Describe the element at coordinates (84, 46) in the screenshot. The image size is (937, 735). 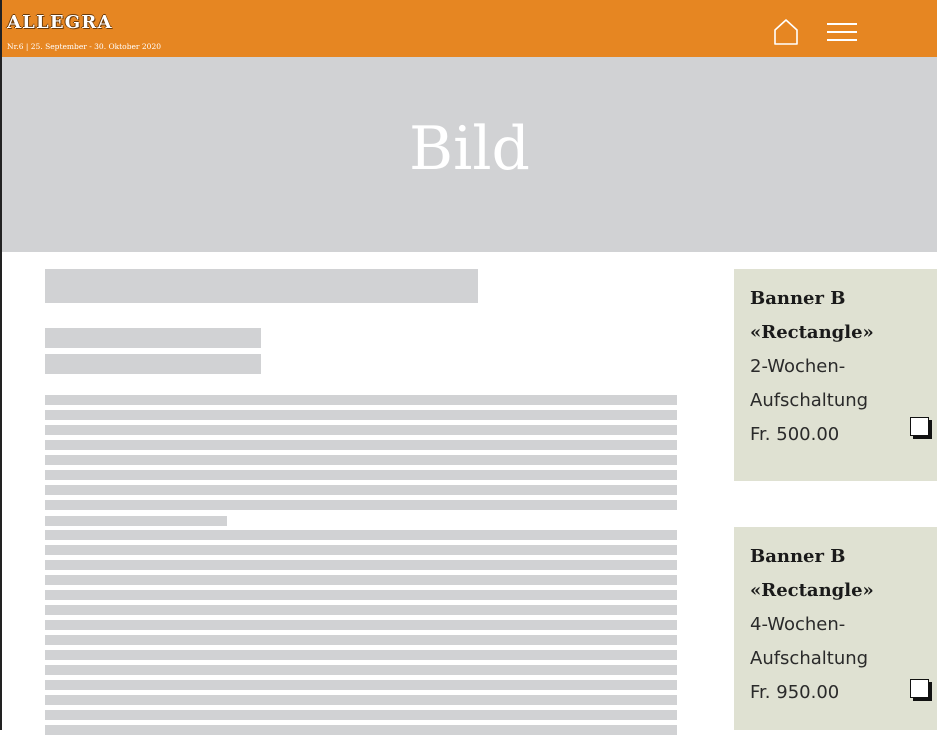
I see `issue-info: Nr.6 | 25. September - 30. Oktober 2020` at that location.